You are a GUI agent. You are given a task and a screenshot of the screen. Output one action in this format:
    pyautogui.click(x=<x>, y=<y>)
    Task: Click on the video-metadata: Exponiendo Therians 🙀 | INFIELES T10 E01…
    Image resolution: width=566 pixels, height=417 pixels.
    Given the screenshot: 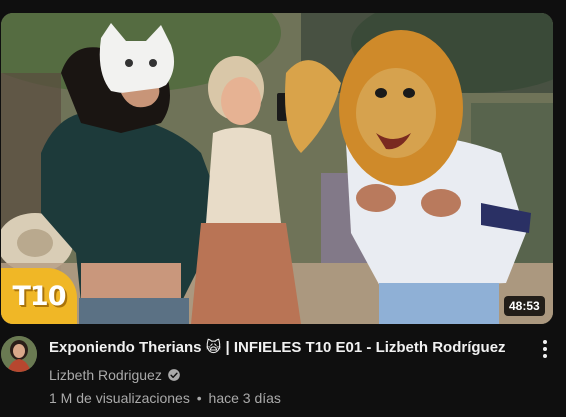 What is the action you would take?
    pyautogui.click(x=284, y=373)
    